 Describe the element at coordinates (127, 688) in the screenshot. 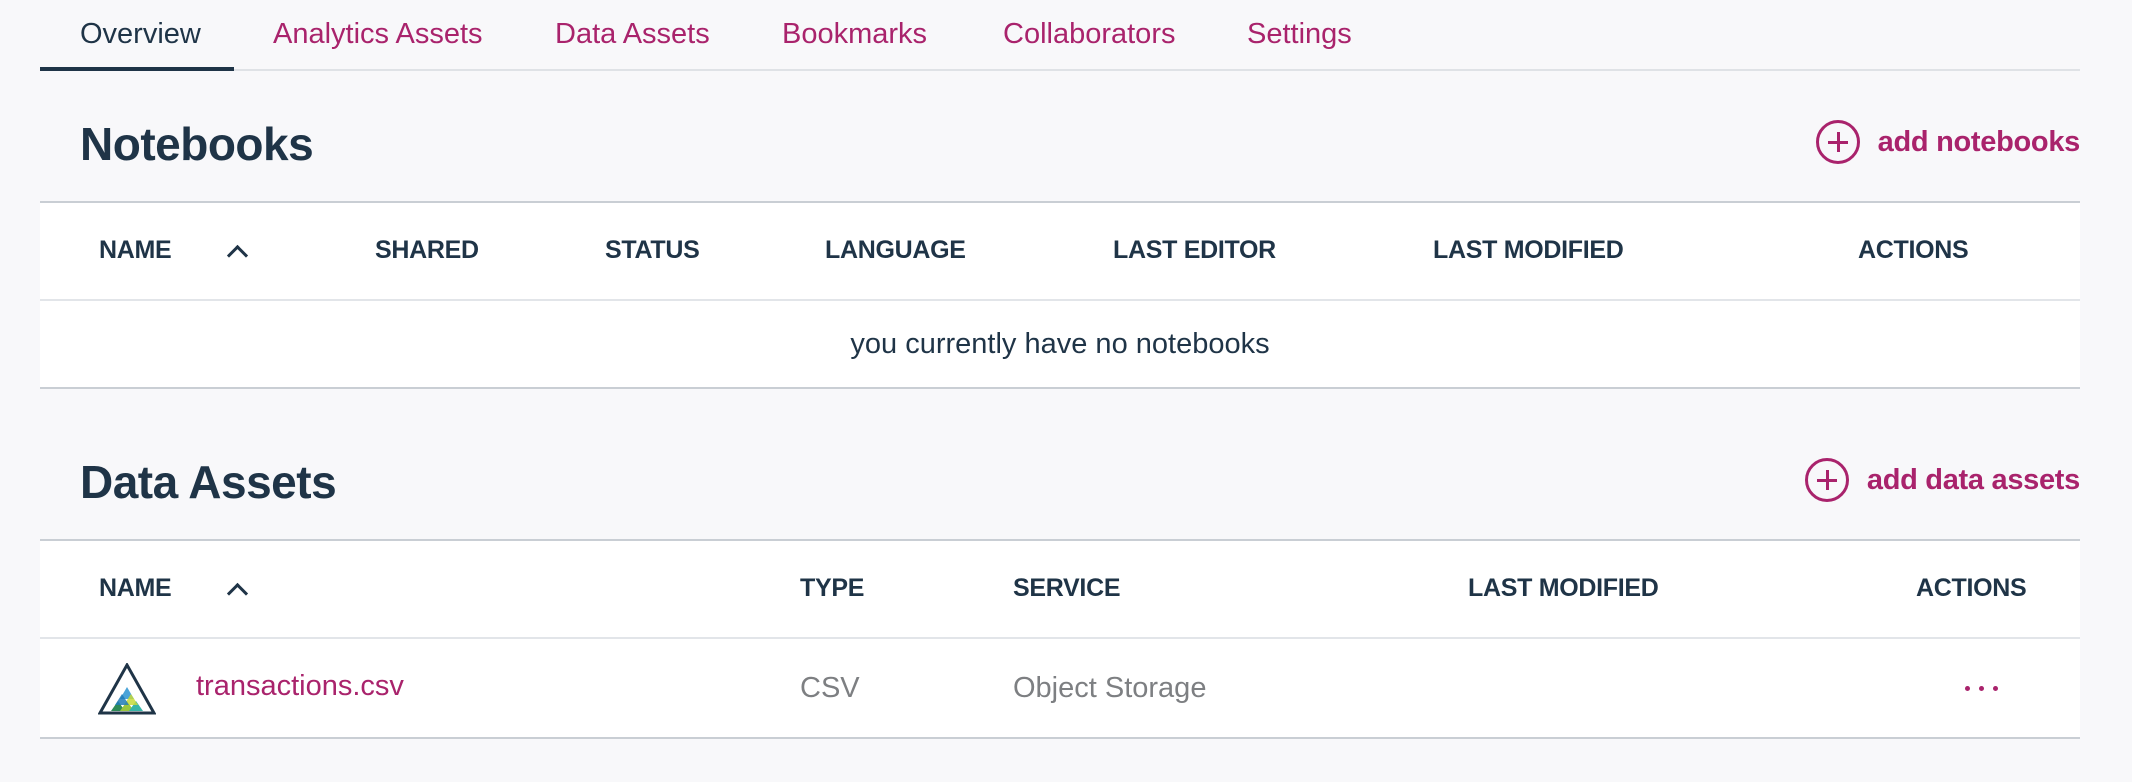

I see `csv-file-icon` at that location.